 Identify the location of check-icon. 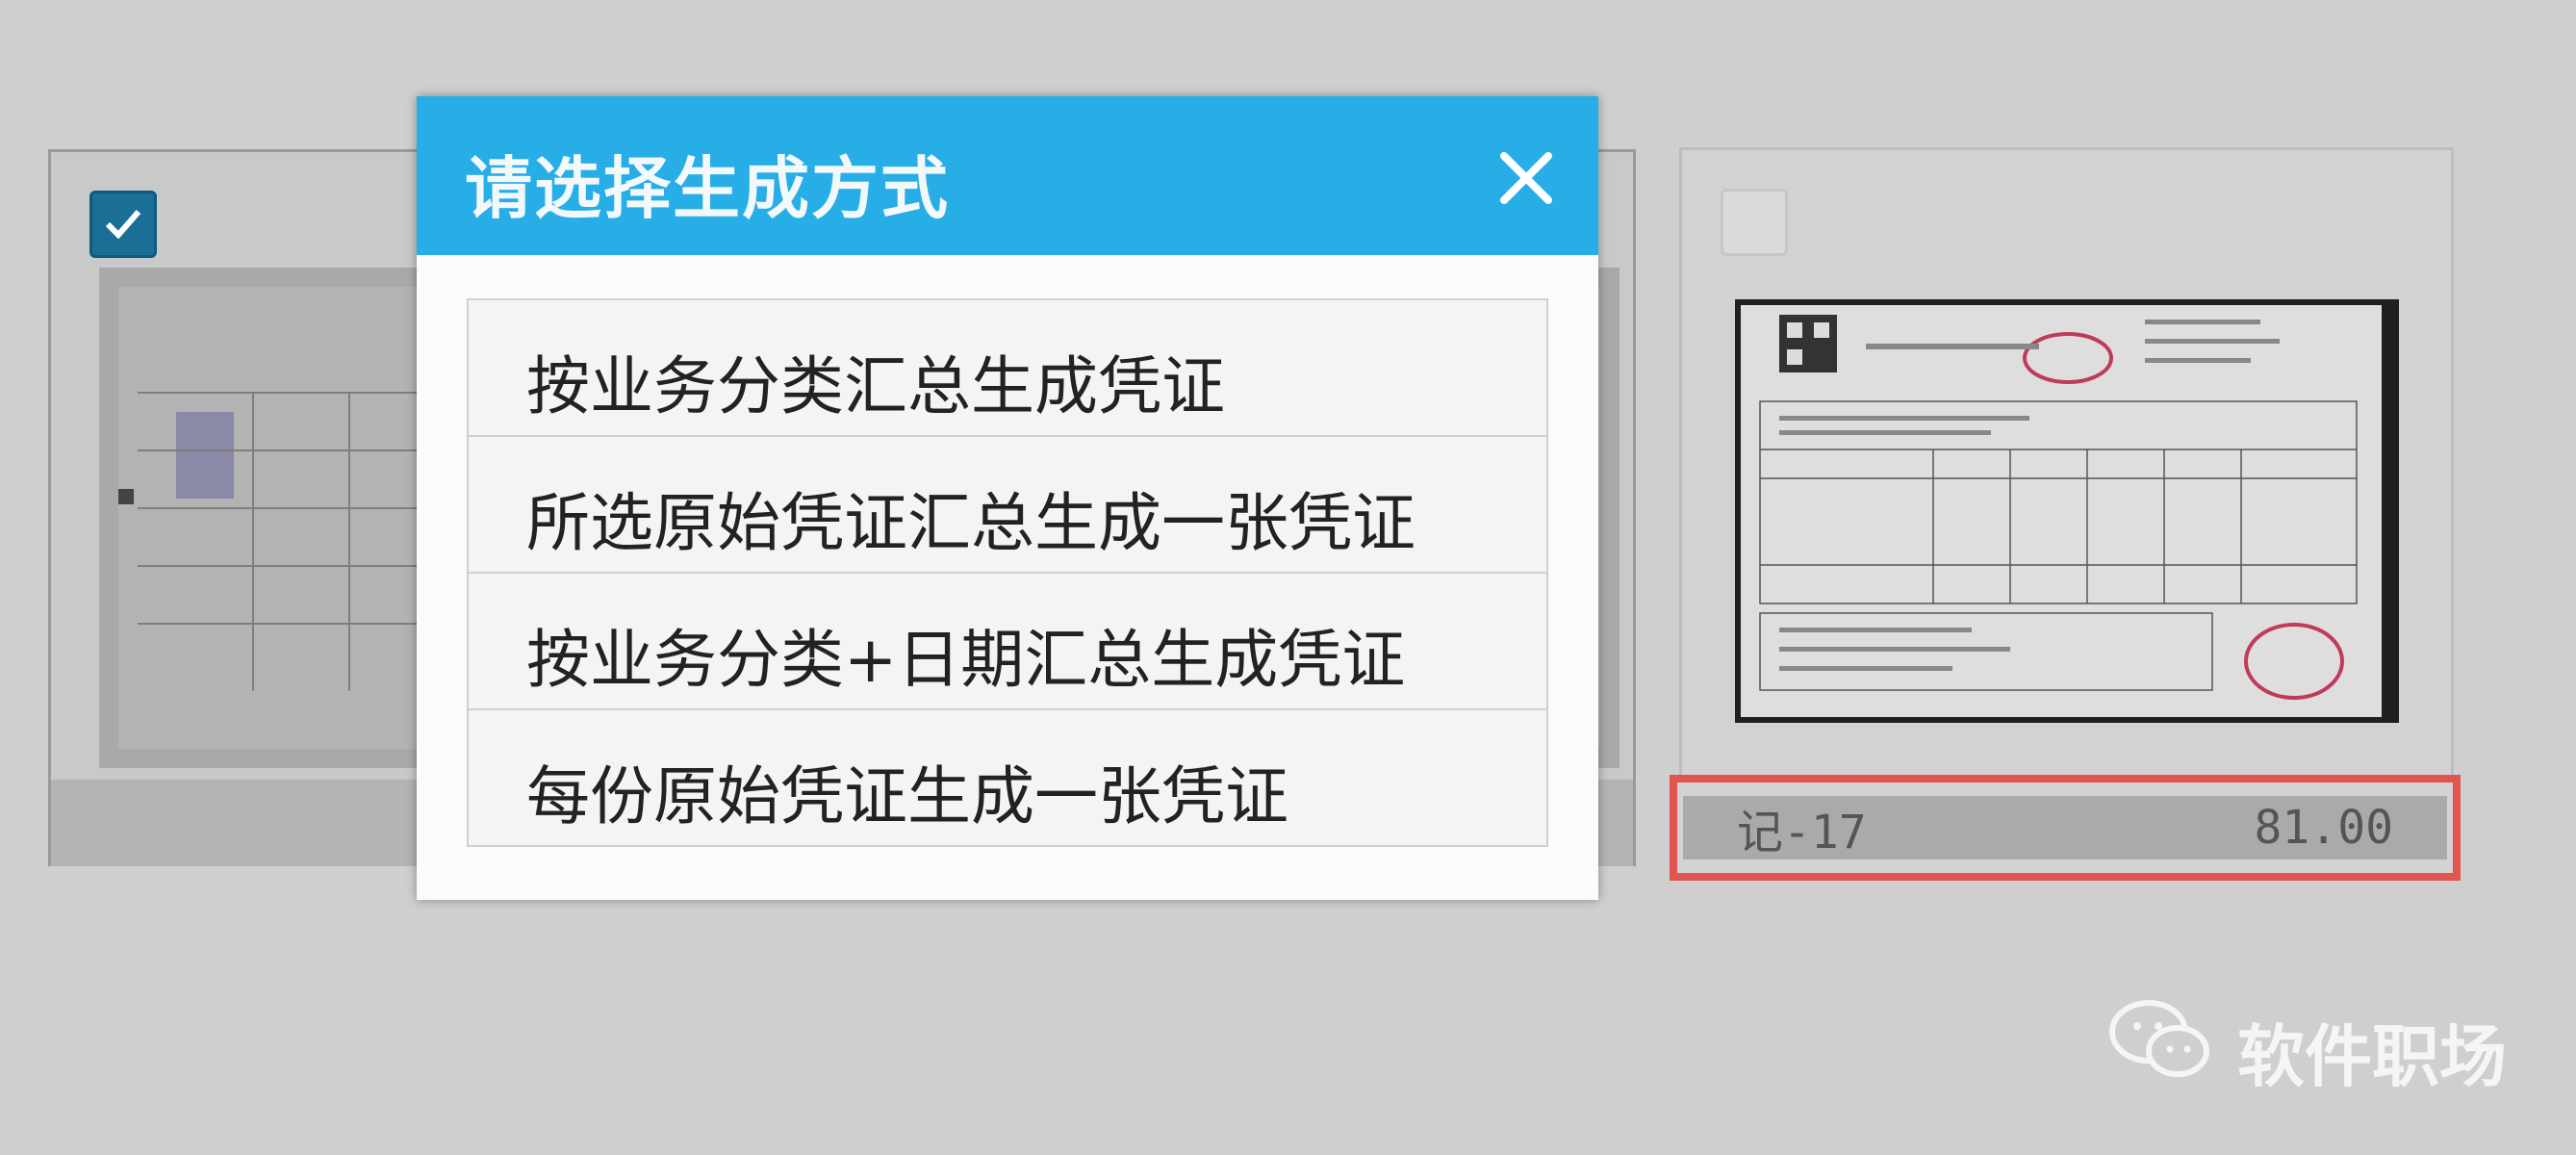
(123, 225).